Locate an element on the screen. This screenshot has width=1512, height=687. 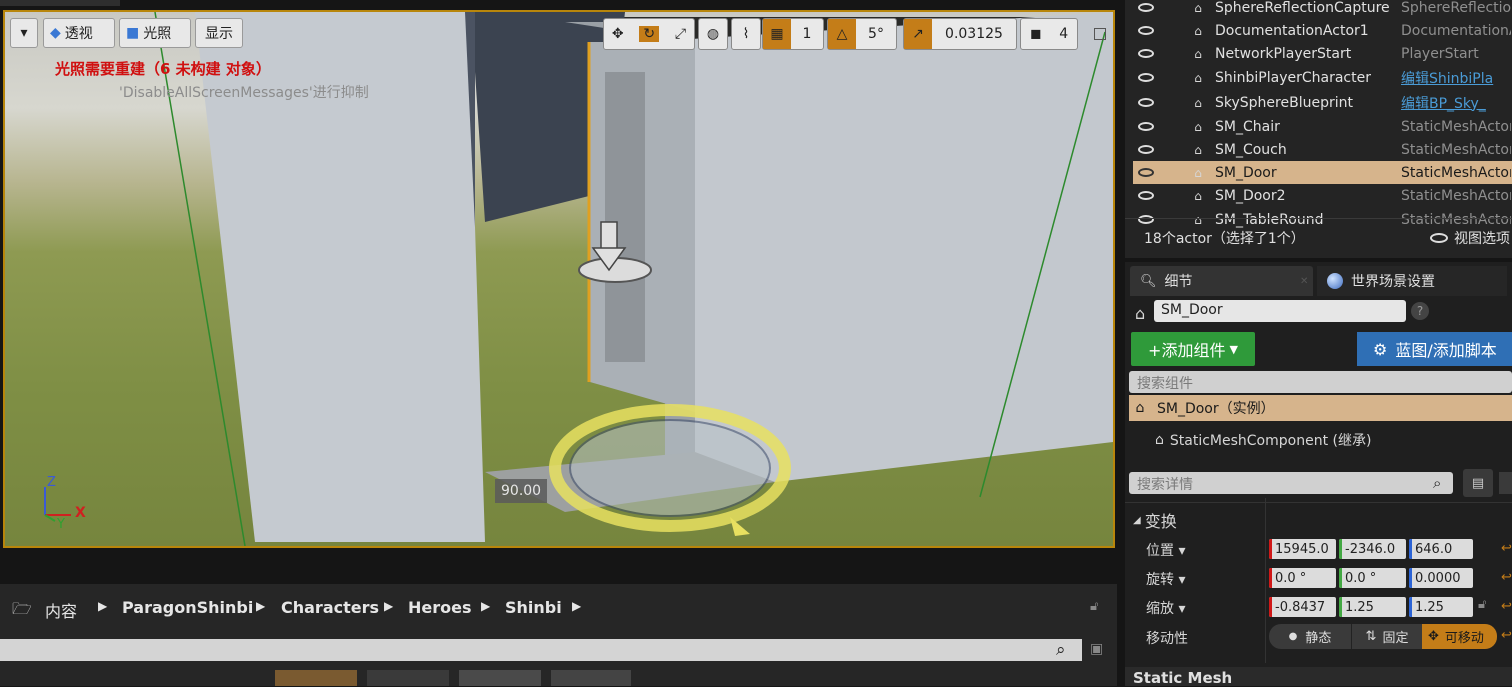
reset-location-icon: ↩ is located at coordinates (1506, 548).